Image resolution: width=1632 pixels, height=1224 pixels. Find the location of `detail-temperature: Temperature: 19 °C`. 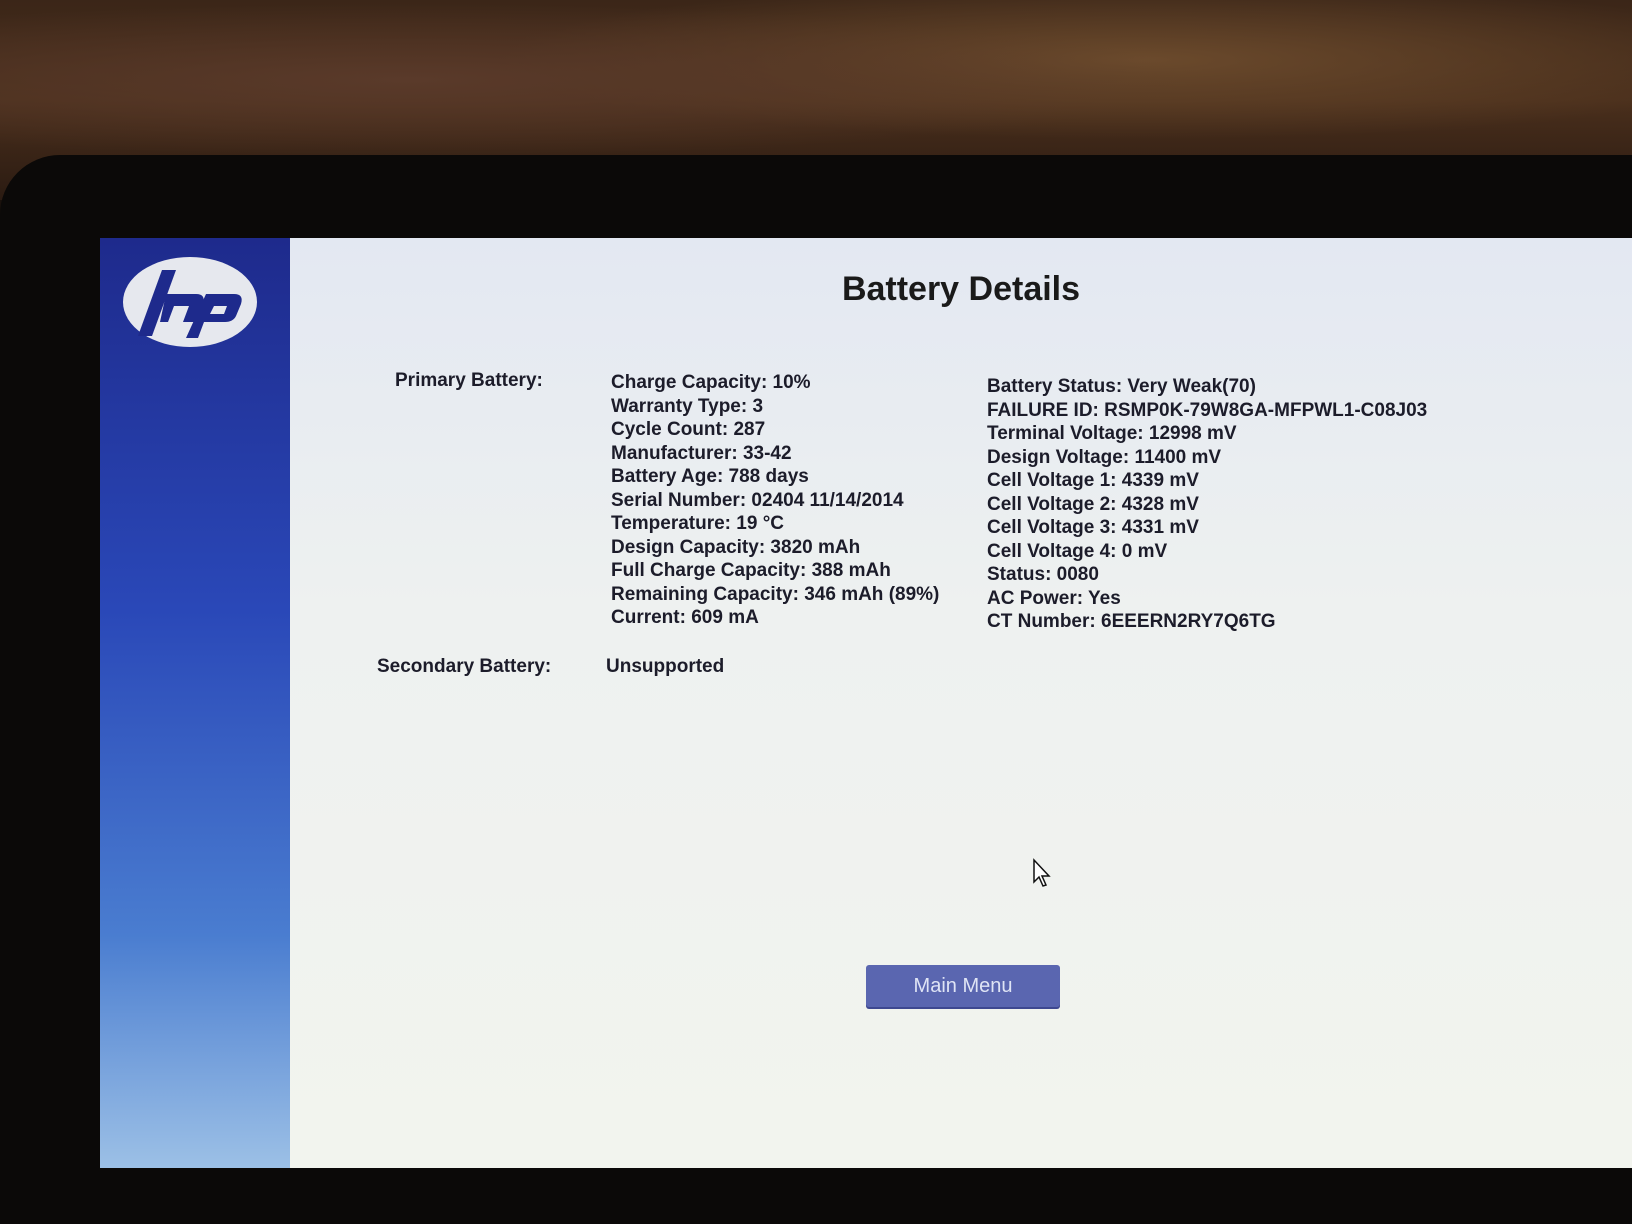

detail-temperature: Temperature: 19 °C is located at coordinates (698, 523).